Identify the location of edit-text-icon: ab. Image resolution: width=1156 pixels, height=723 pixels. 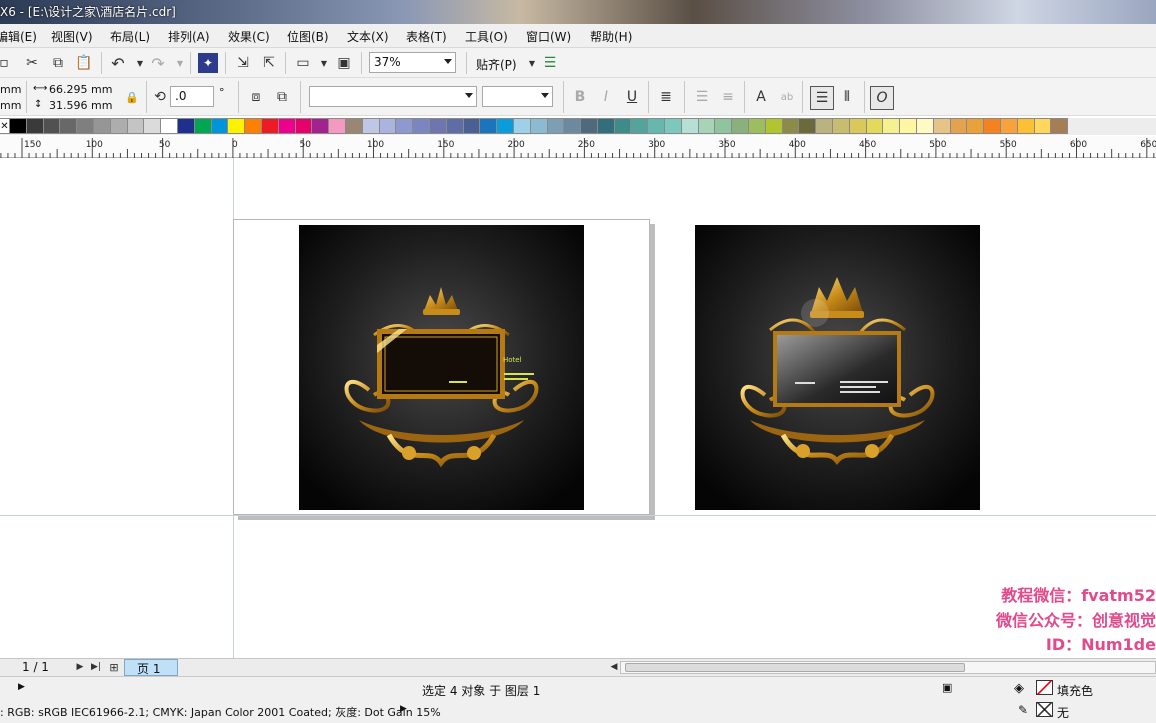
(787, 97).